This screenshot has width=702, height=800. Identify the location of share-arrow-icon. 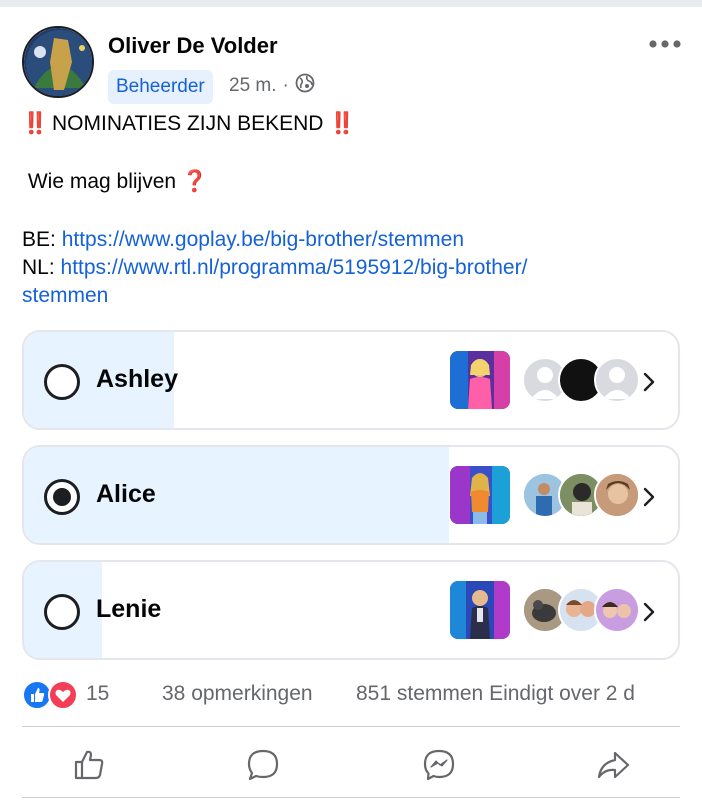
(613, 765).